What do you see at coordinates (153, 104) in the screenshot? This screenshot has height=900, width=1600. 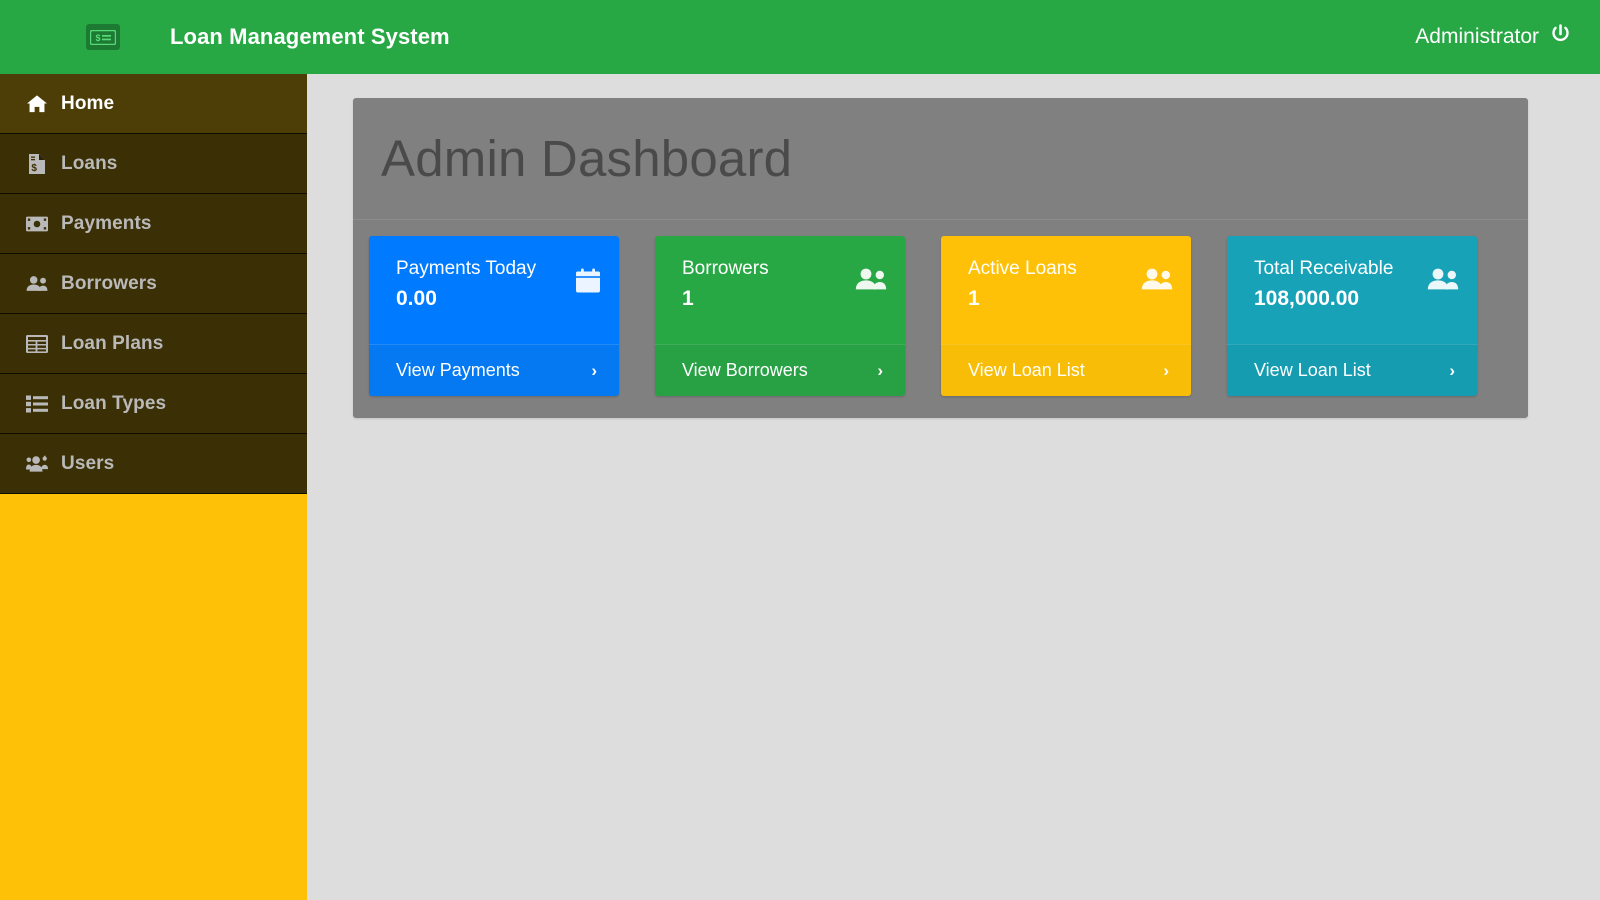 I see `sidebar-item-home: Home` at bounding box center [153, 104].